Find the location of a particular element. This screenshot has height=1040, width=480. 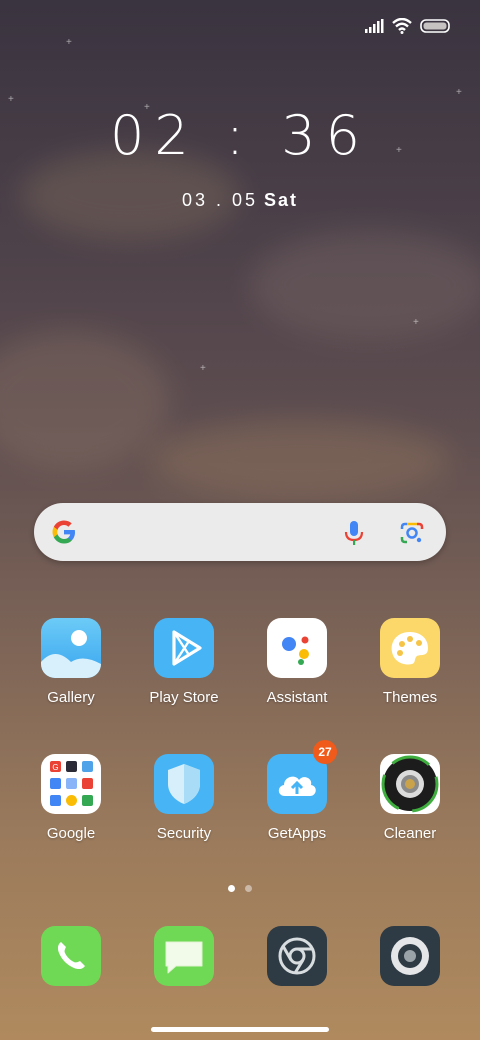

camera-icon is located at coordinates (410, 956).